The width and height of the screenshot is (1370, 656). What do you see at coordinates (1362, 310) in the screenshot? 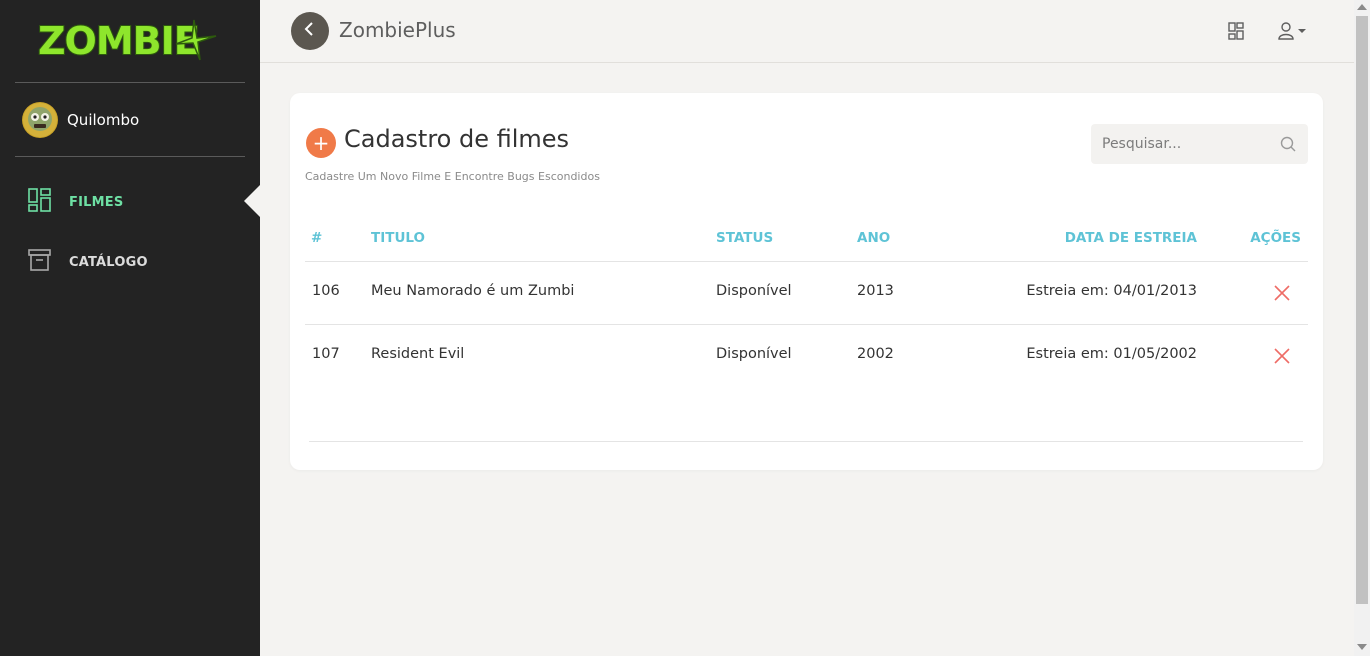
I see `scrollbar-thumb` at bounding box center [1362, 310].